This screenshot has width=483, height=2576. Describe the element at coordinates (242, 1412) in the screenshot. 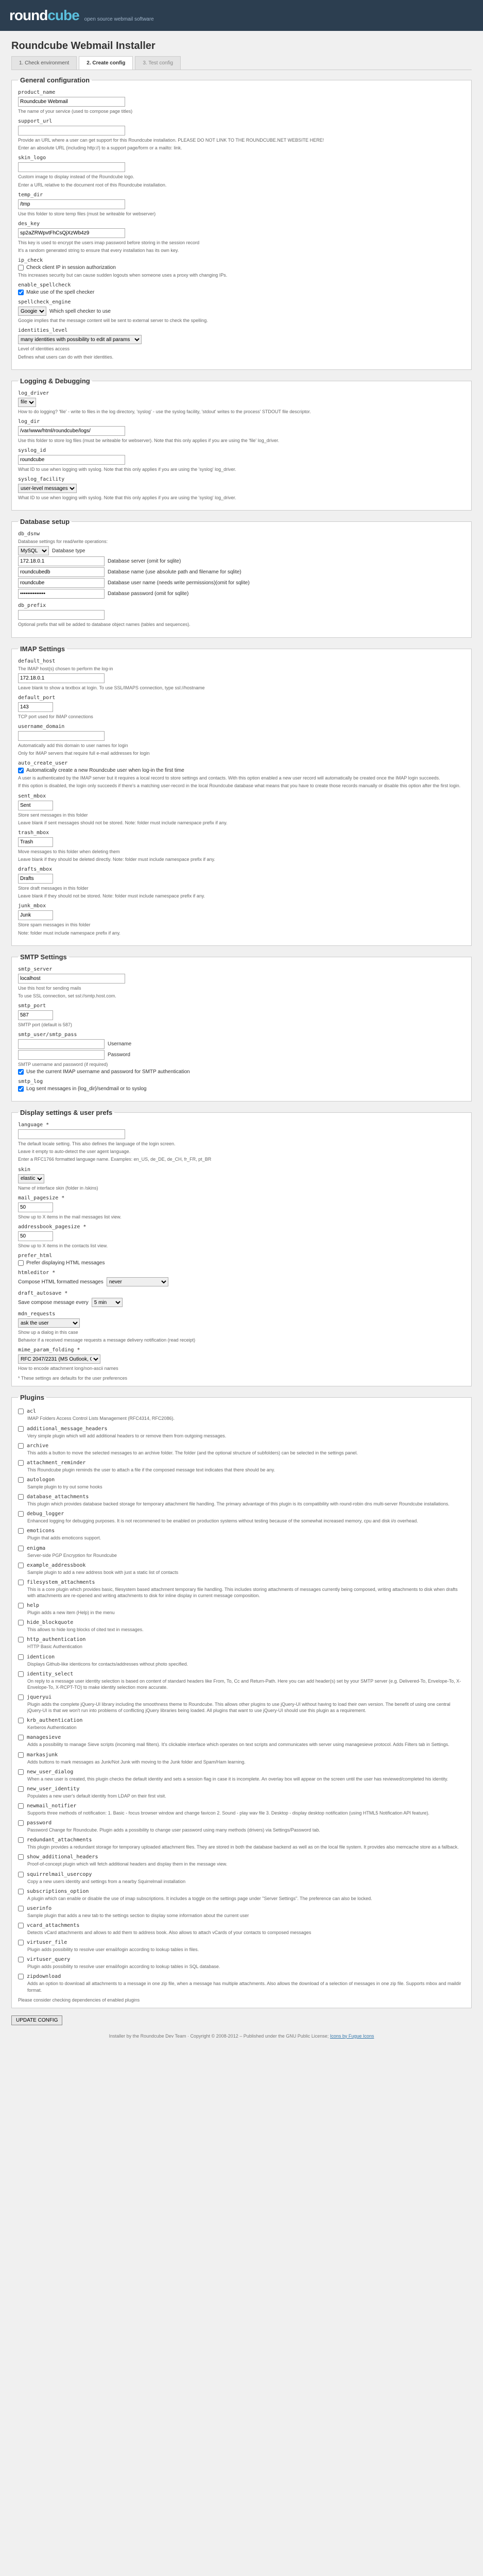

I see `plugin-header: acl` at that location.